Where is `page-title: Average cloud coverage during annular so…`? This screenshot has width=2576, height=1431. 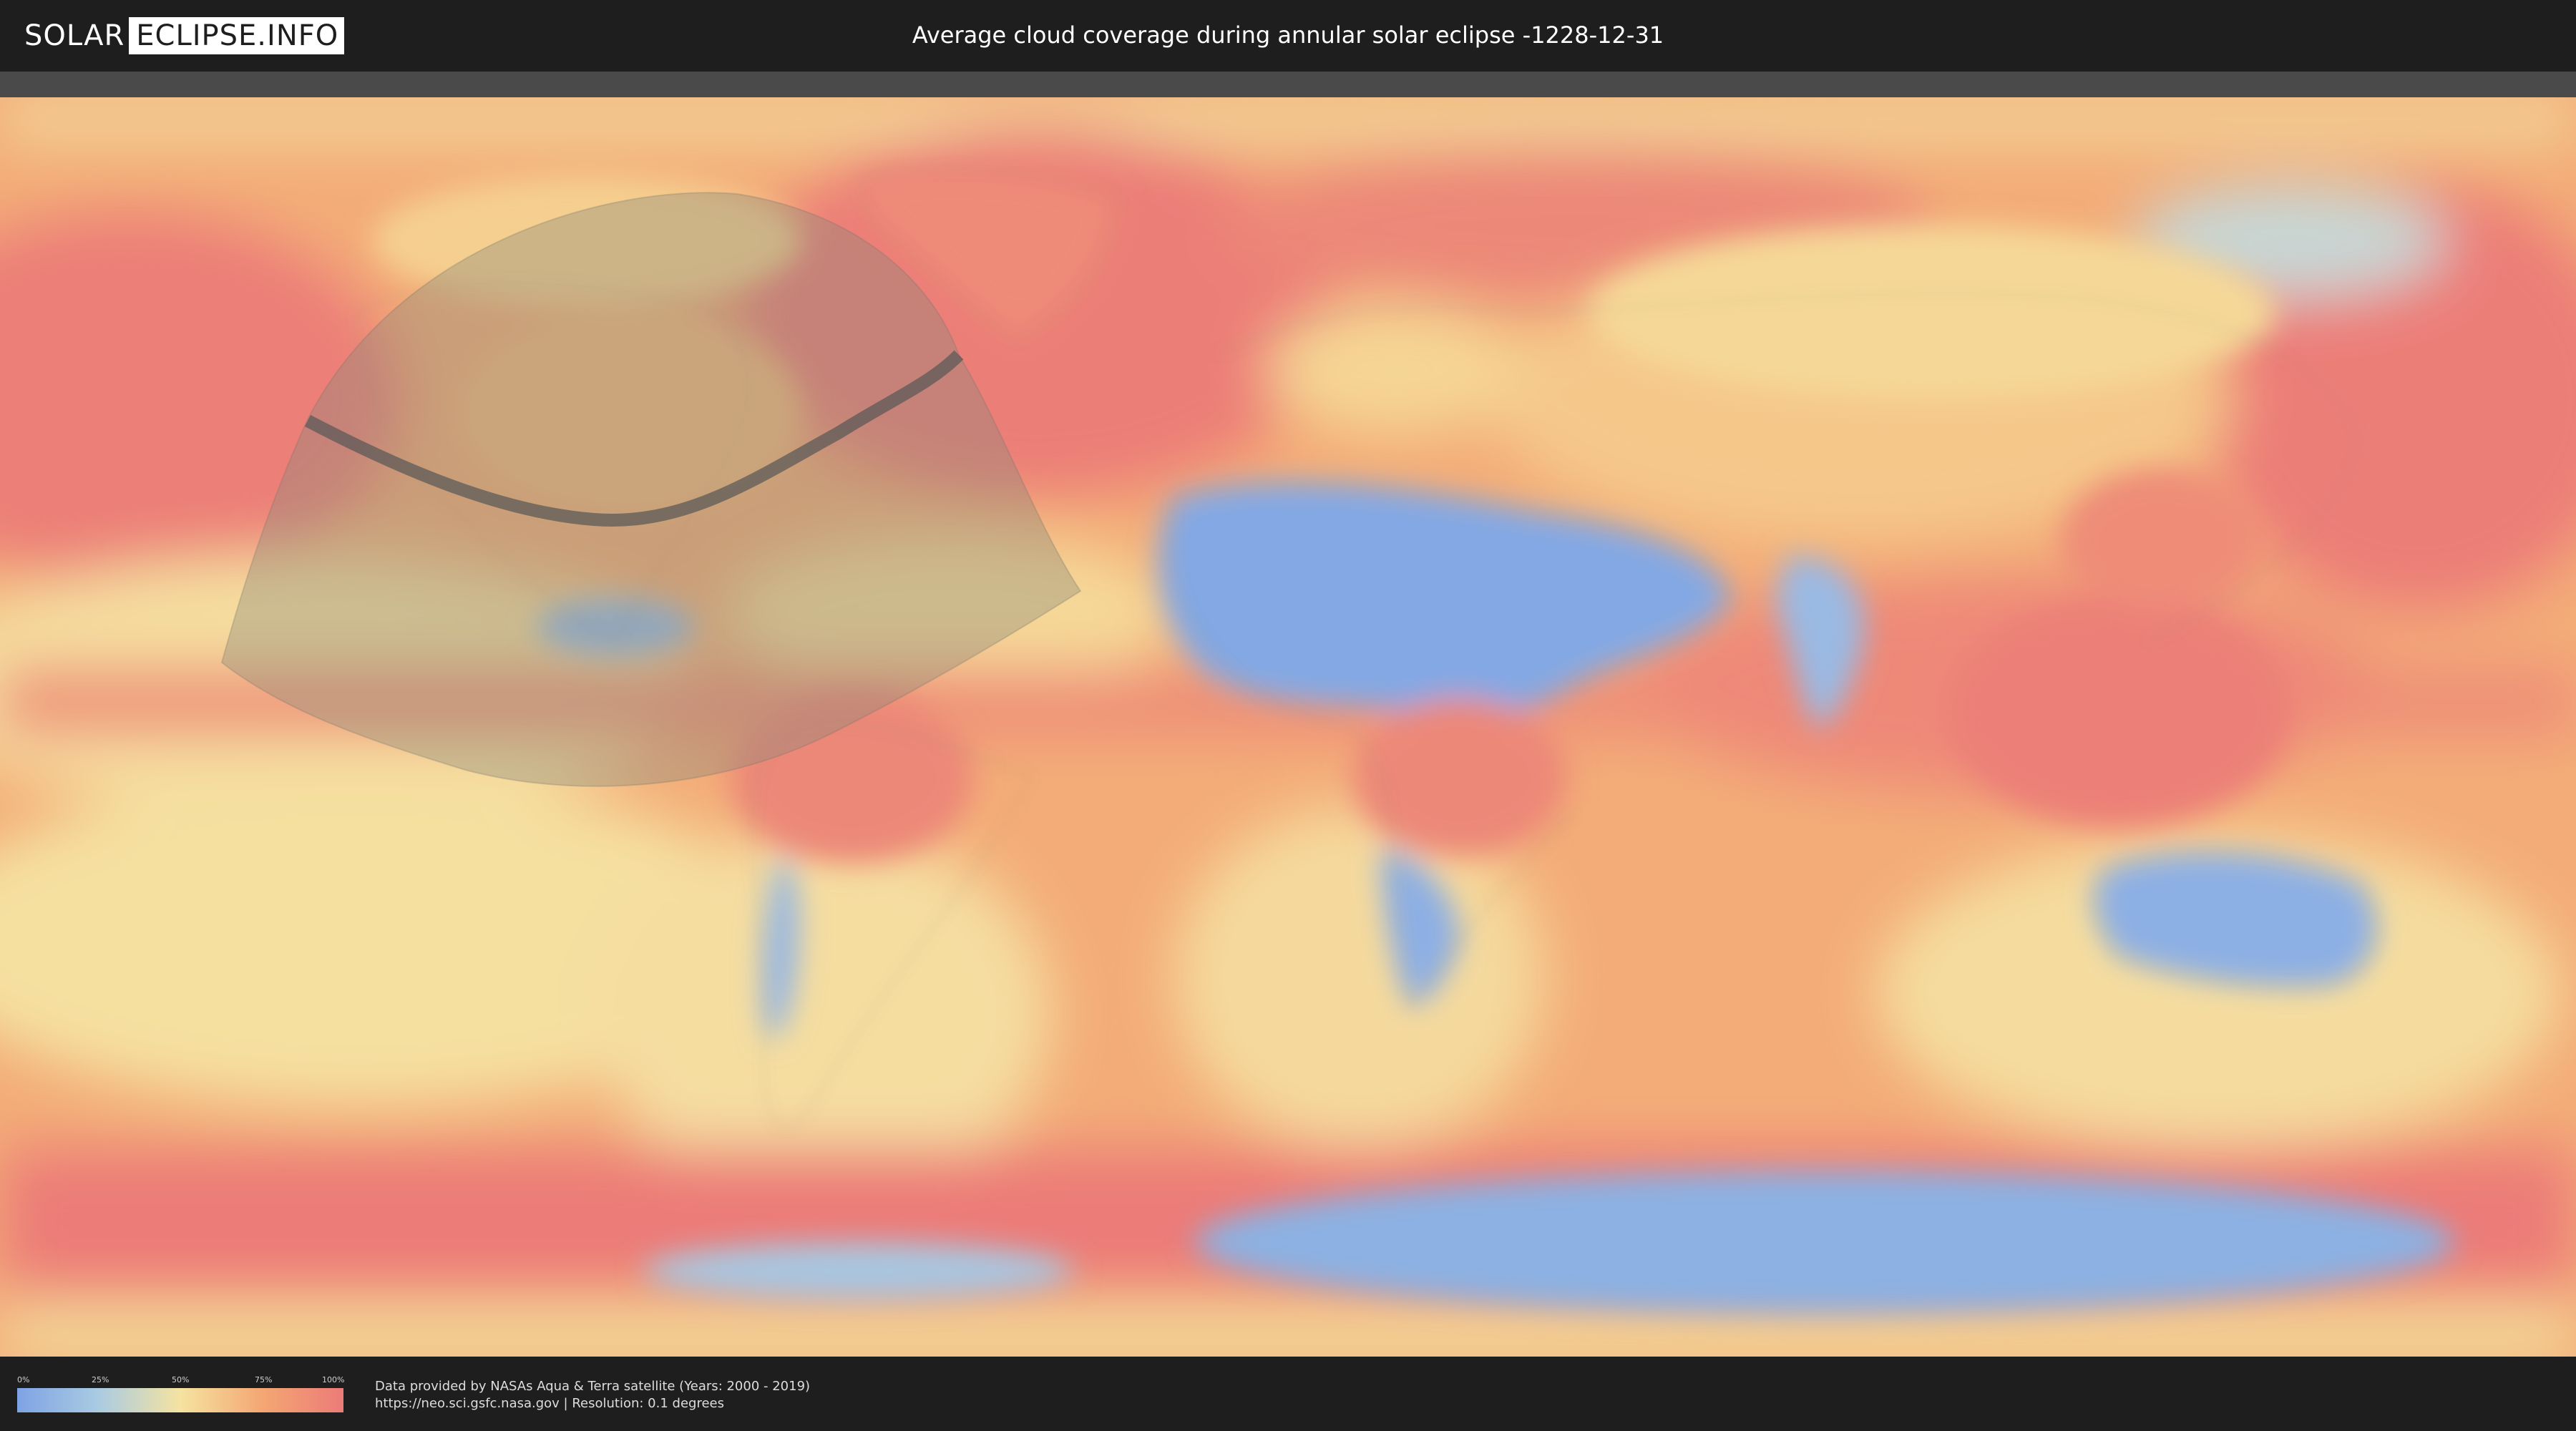
page-title: Average cloud coverage during annular so… is located at coordinates (1288, 35).